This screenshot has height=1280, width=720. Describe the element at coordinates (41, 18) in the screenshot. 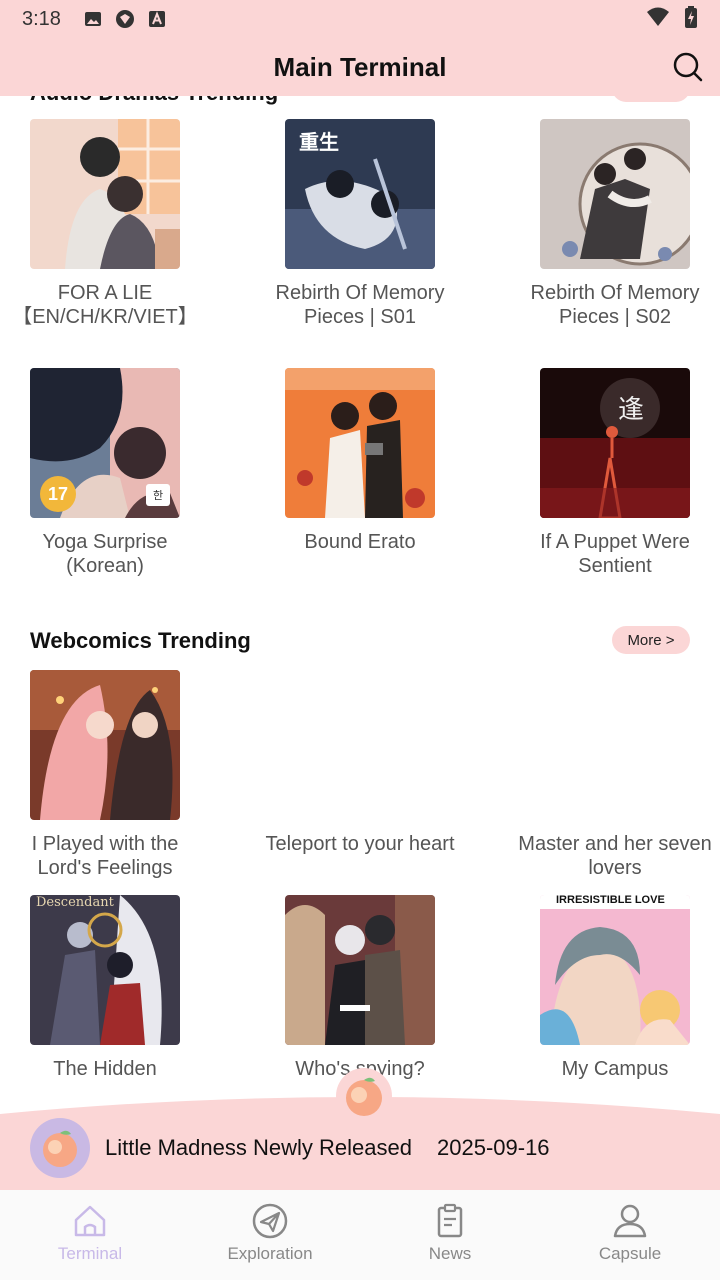

I see `status-time: 3:18` at that location.